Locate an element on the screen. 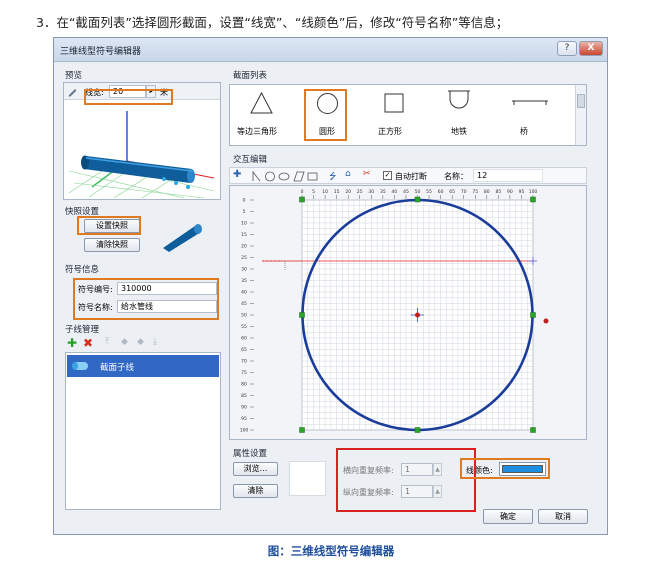  subline-item: 截面子线 is located at coordinates (143, 366).